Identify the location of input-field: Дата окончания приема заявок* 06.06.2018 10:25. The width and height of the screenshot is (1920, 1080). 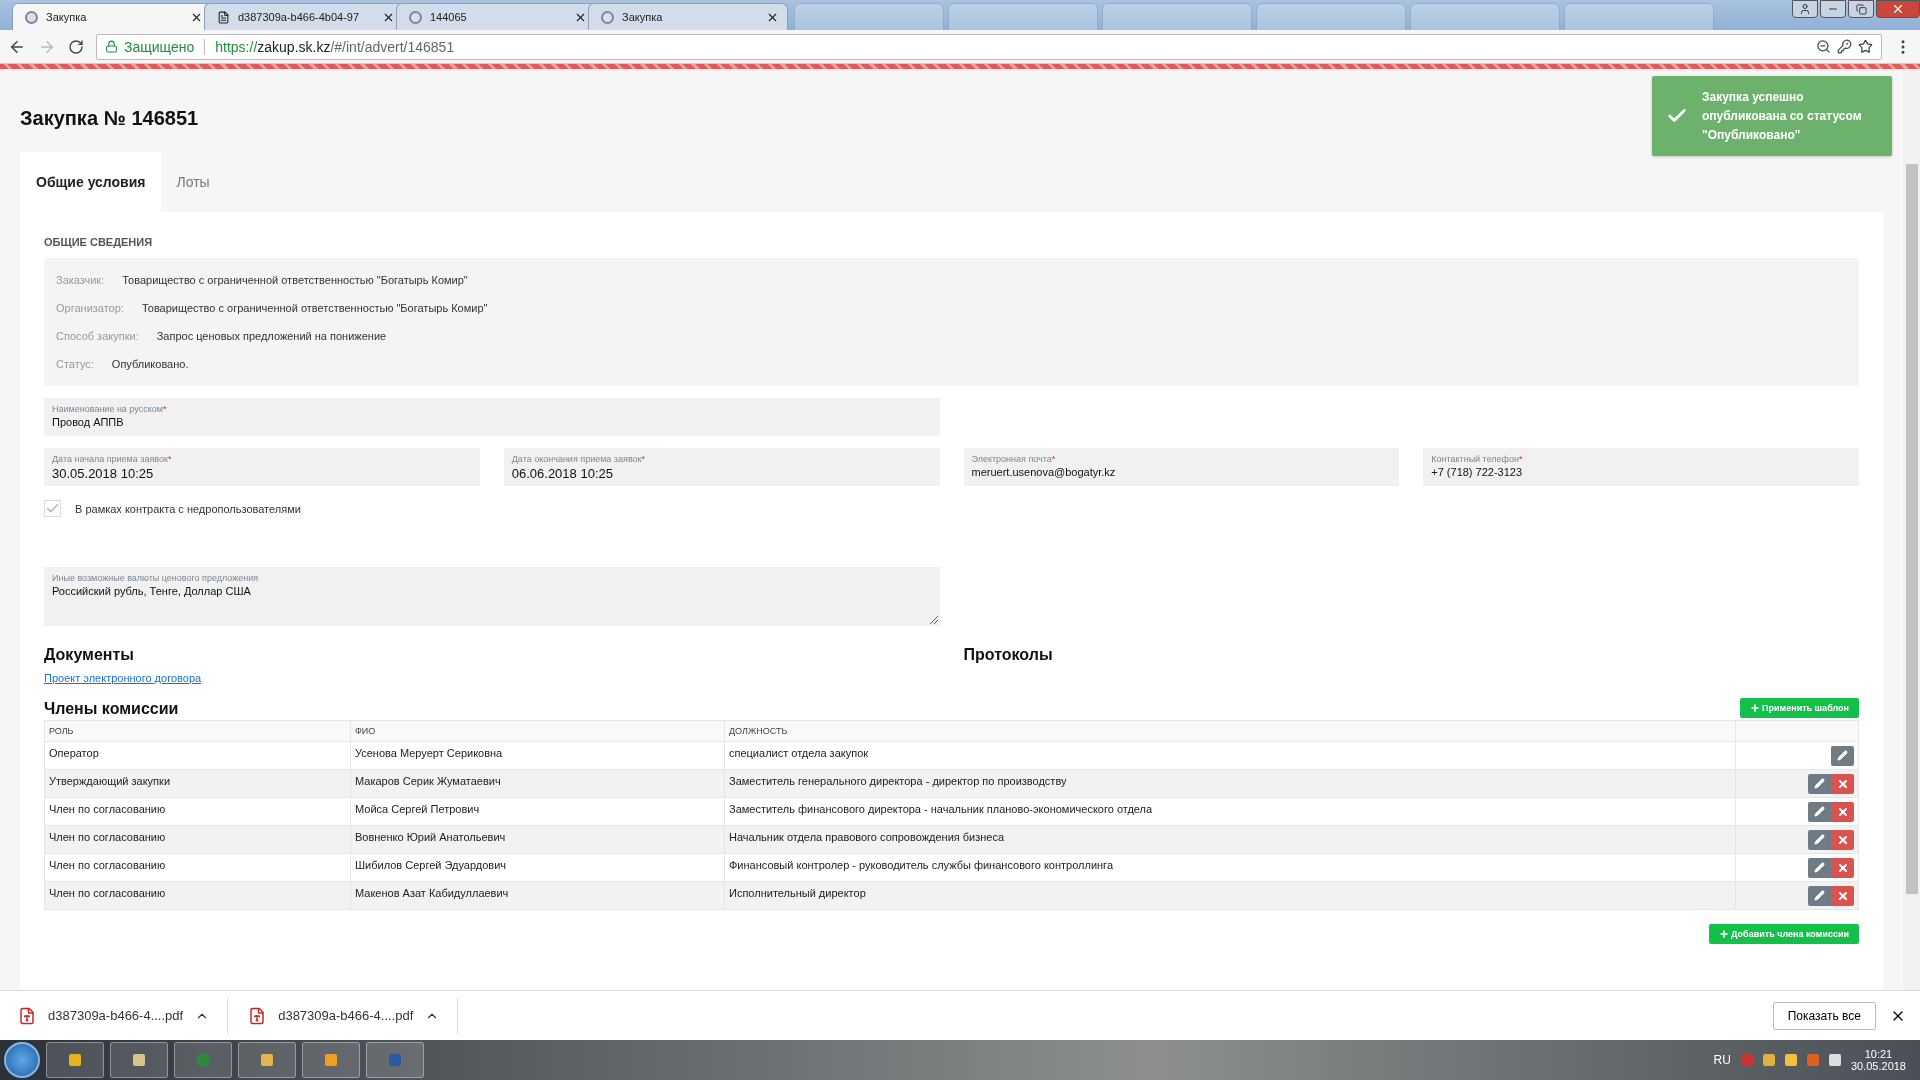
(721, 467).